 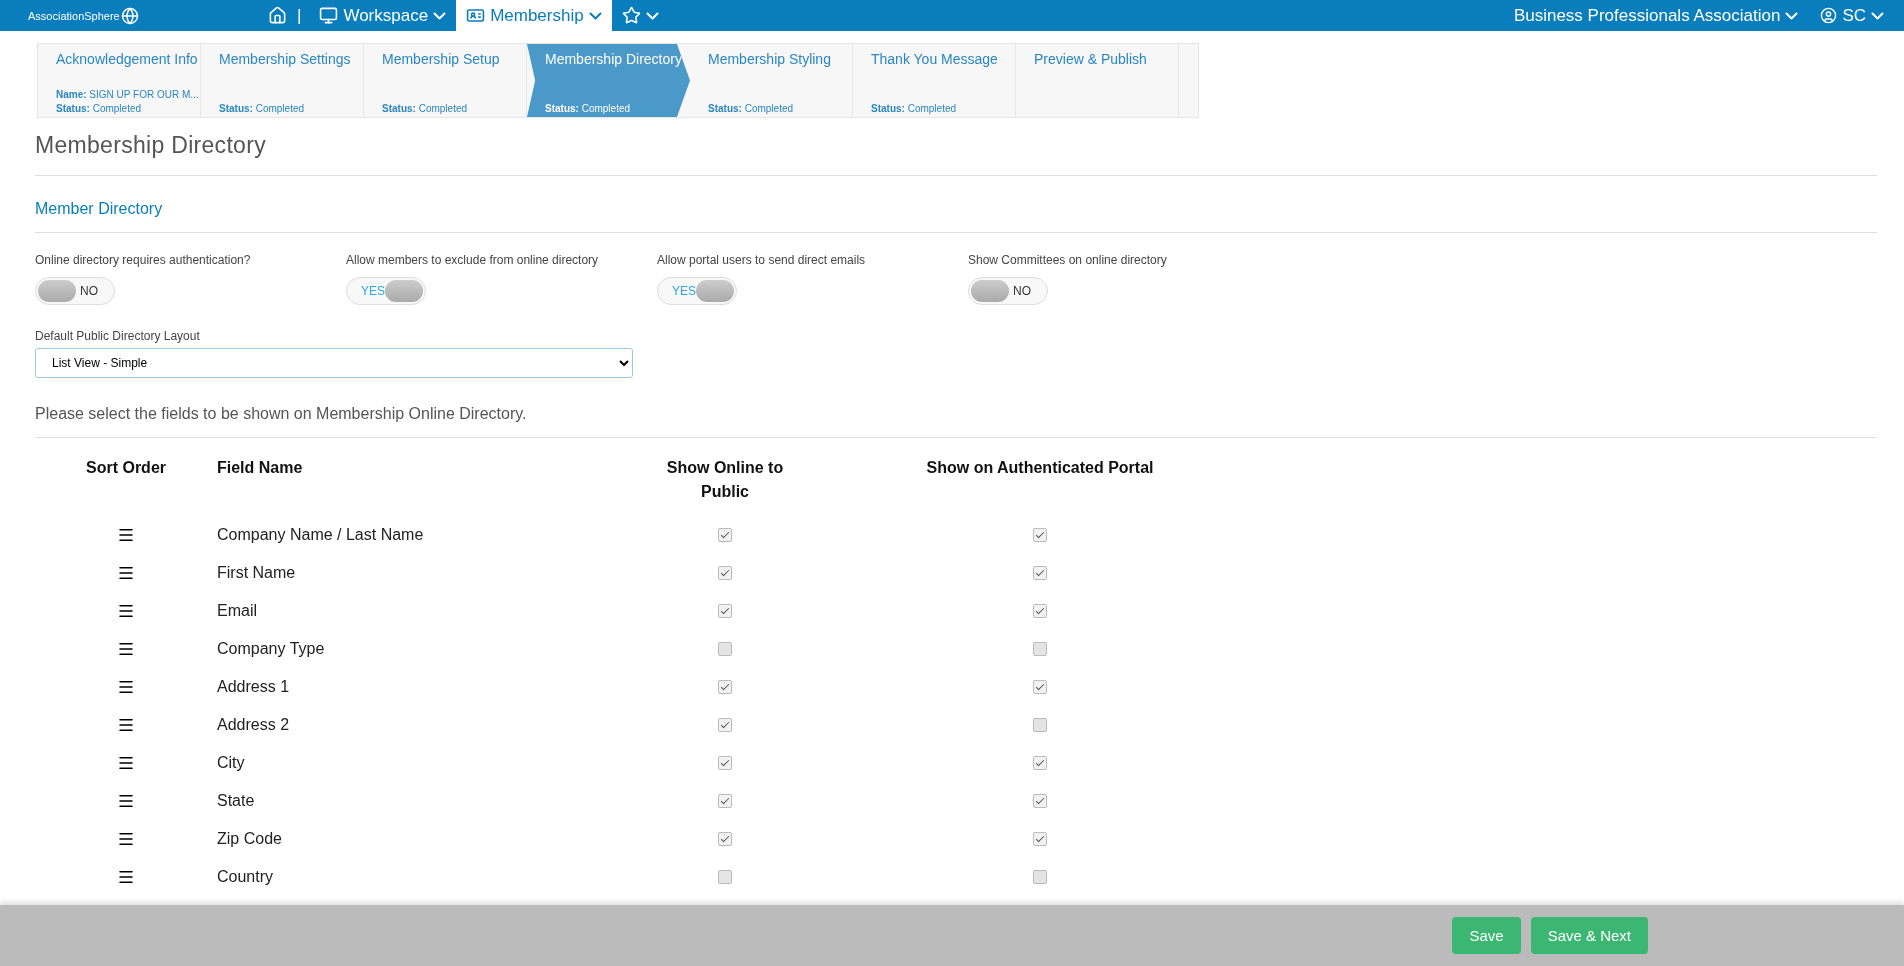 I want to click on save-button: Save, so click(x=1486, y=935).